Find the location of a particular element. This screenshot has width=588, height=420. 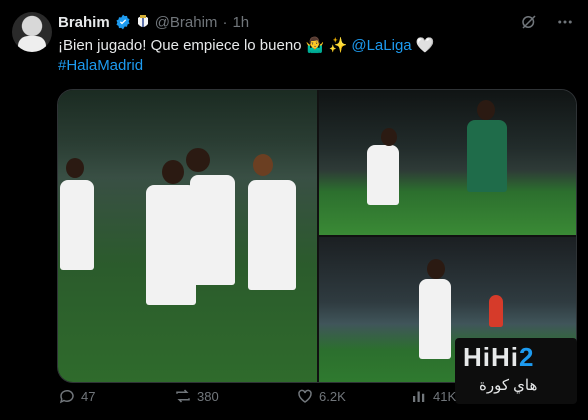

repost-count: 380 is located at coordinates (208, 396).